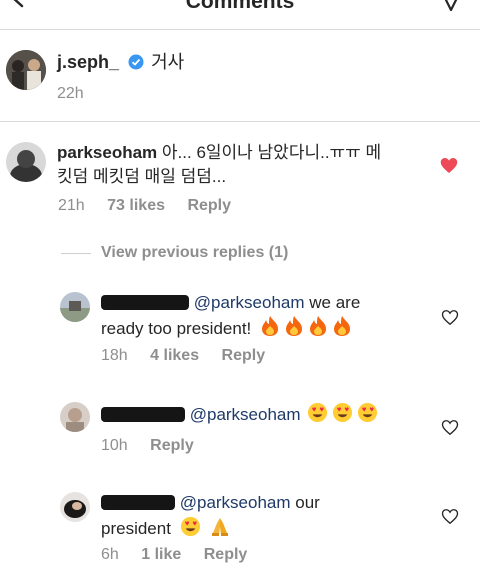 The height and width of the screenshot is (563, 480). What do you see at coordinates (71, 205) in the screenshot?
I see `comment-time: 21h` at bounding box center [71, 205].